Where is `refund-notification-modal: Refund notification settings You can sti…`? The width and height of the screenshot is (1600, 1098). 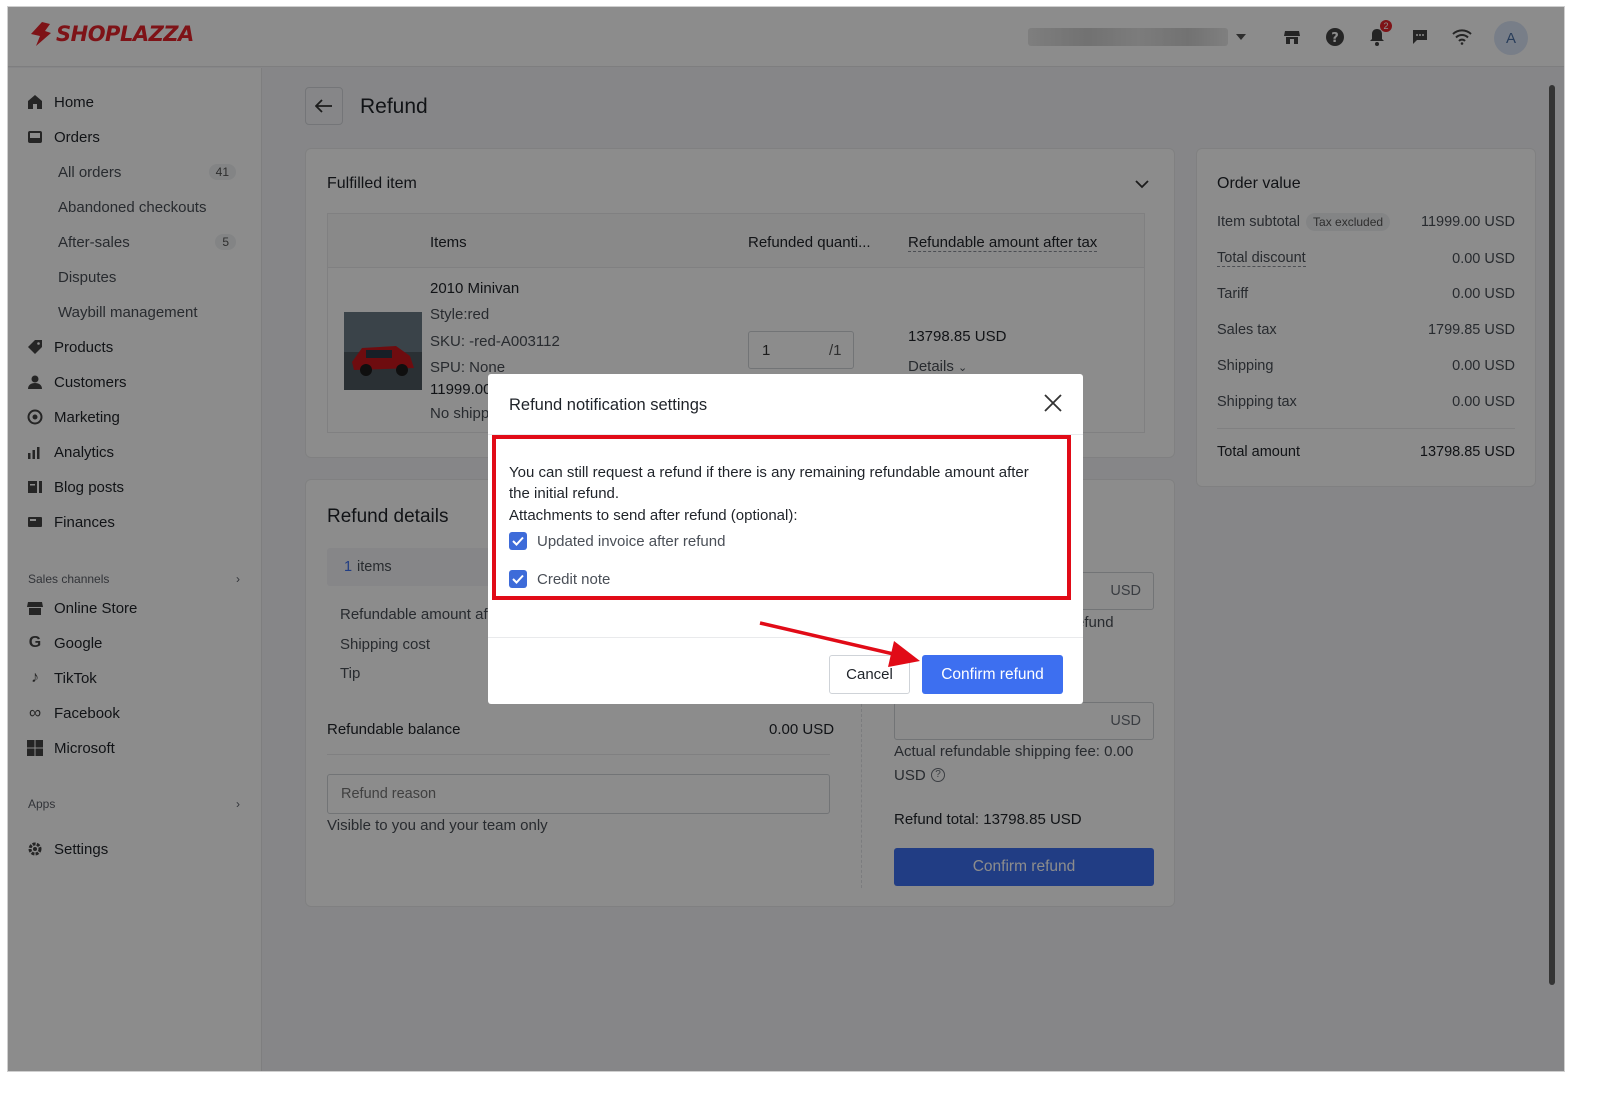
refund-notification-modal: Refund notification settings You can sti… is located at coordinates (785, 539).